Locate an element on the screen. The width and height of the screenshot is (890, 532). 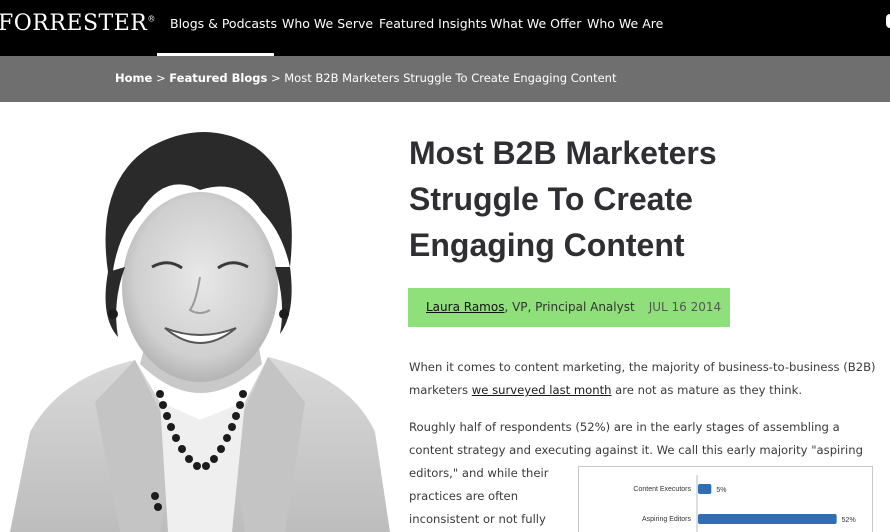
chart-category-label: Aspiring Editors is located at coordinates (667, 519).